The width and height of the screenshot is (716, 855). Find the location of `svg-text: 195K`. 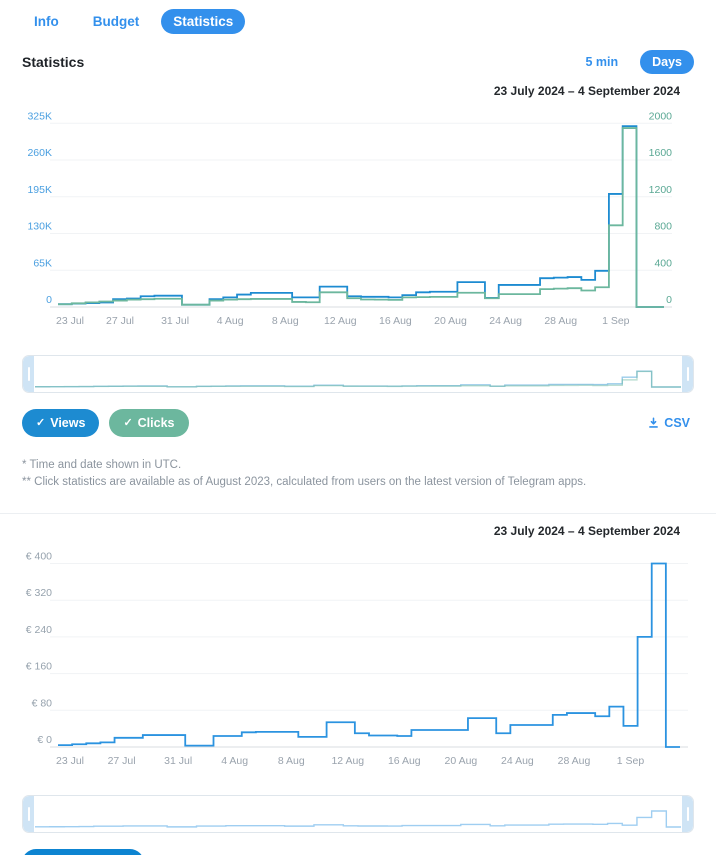

svg-text: 195K is located at coordinates (39, 190).